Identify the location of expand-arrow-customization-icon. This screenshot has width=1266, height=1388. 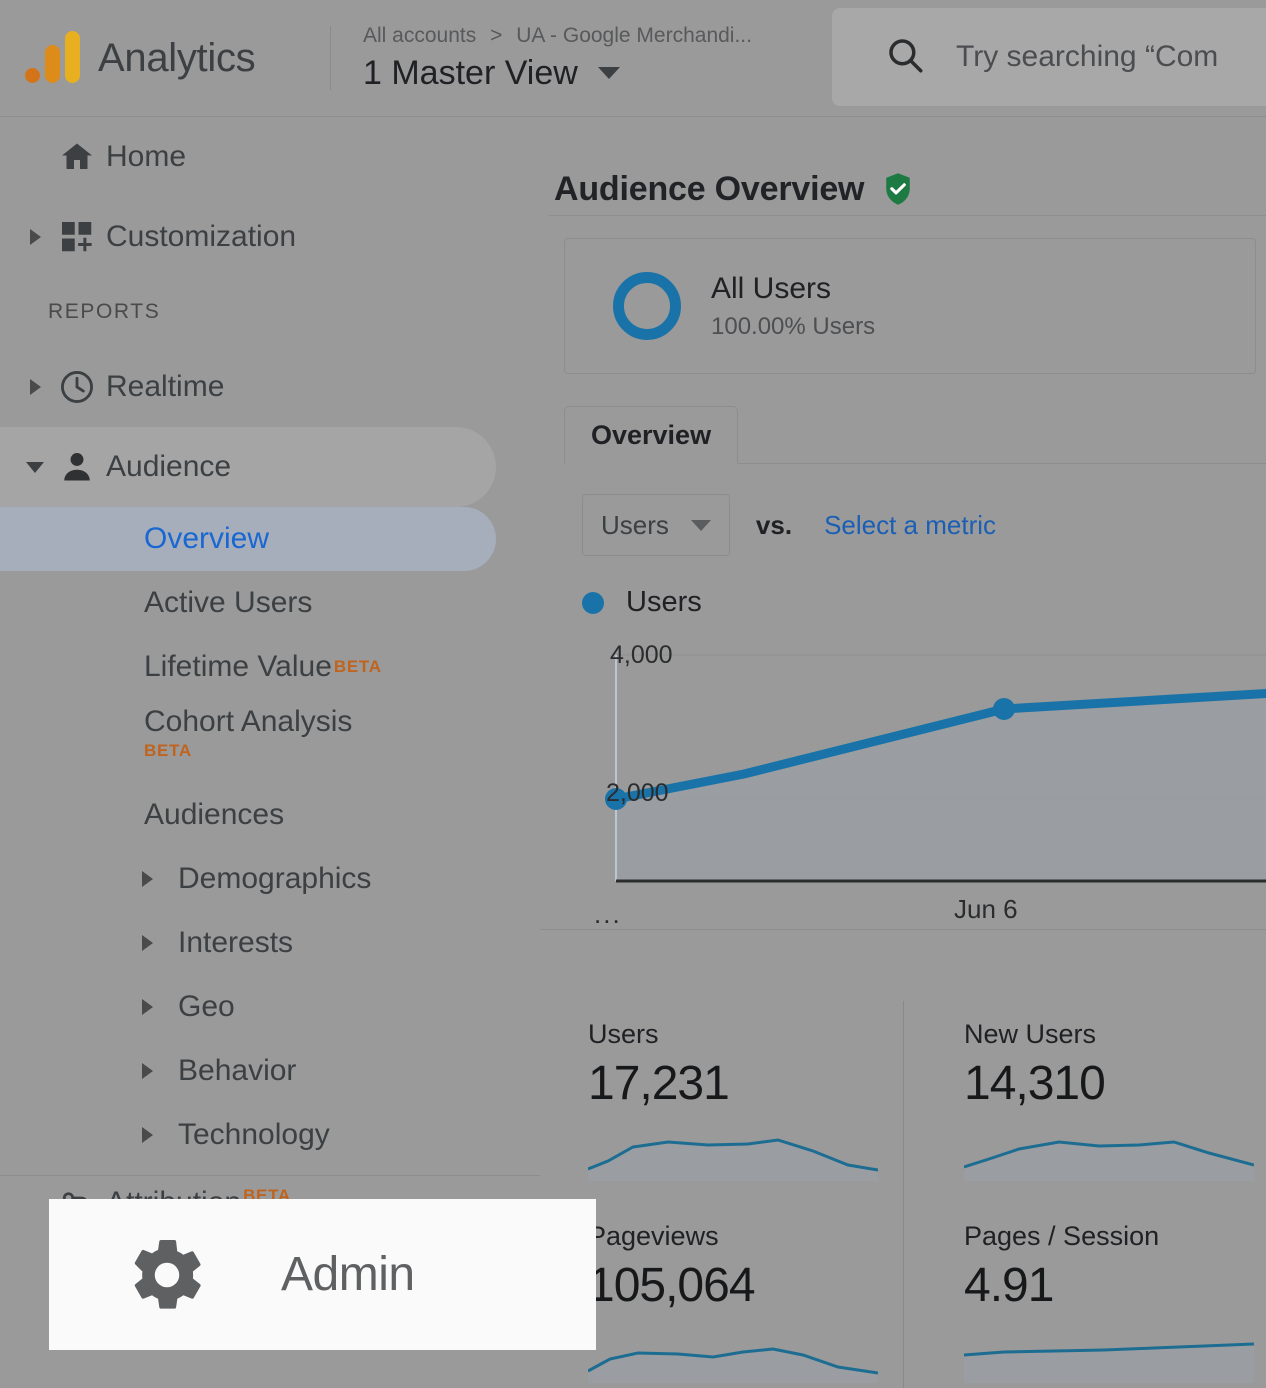
(35, 237).